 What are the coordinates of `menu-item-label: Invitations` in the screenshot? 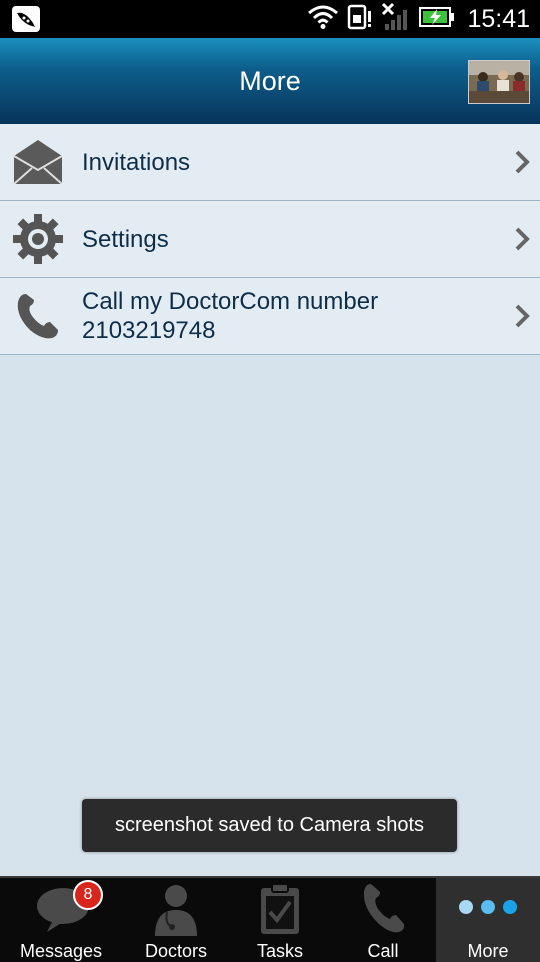 It's located at (136, 162).